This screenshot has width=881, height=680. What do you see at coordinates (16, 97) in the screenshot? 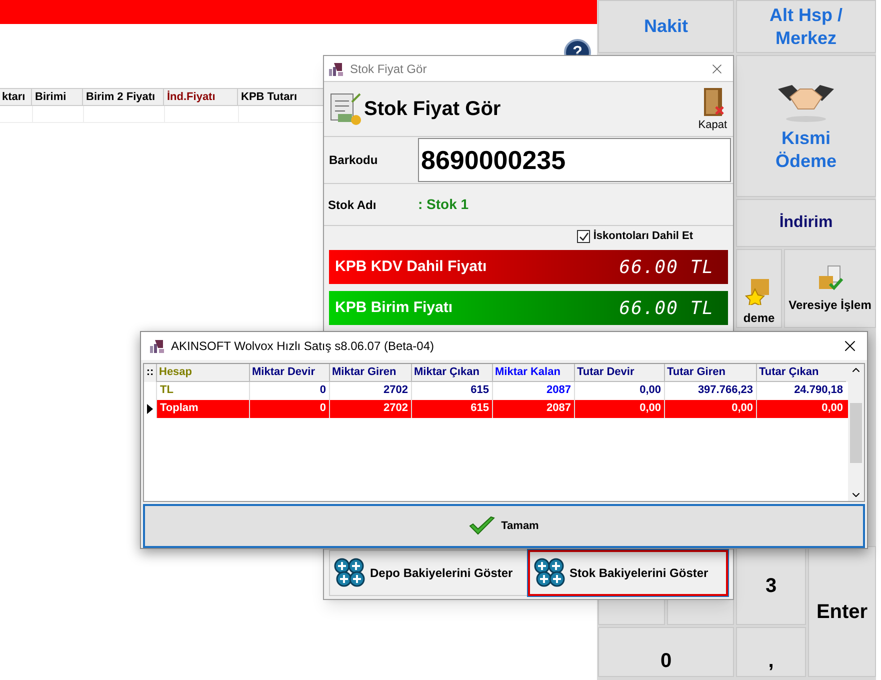
I see `column-header: ktarı` at bounding box center [16, 97].